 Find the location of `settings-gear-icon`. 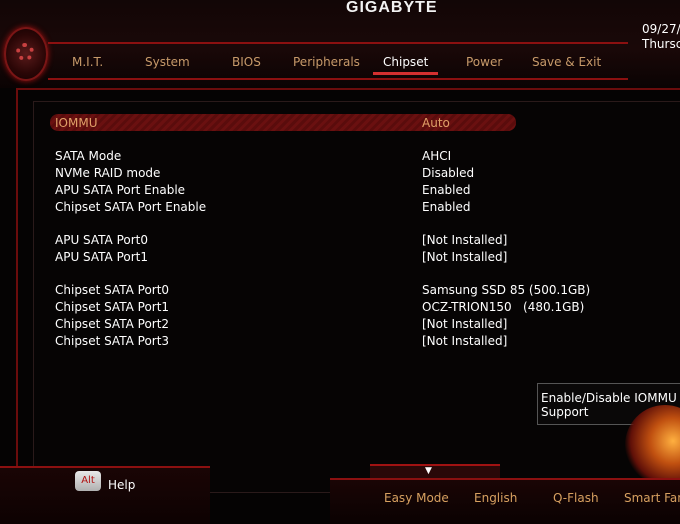

settings-gear-icon is located at coordinates (26, 54).